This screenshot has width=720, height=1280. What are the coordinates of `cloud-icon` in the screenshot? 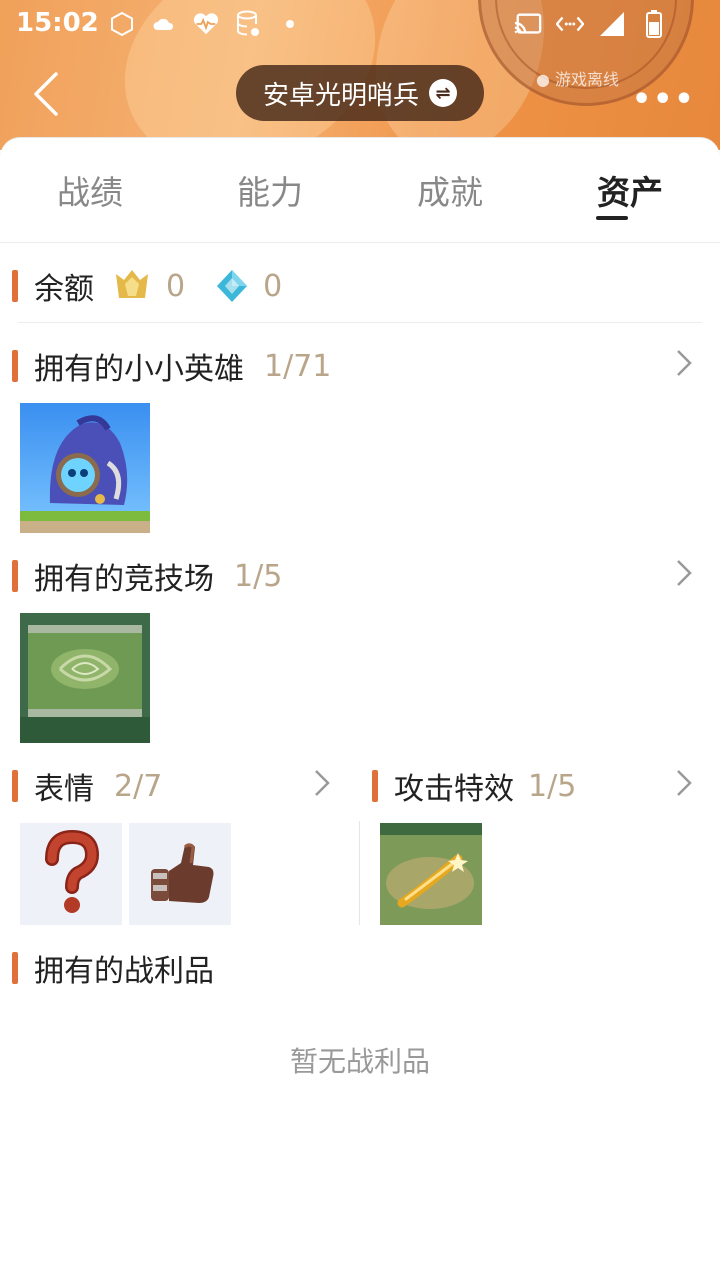 It's located at (164, 24).